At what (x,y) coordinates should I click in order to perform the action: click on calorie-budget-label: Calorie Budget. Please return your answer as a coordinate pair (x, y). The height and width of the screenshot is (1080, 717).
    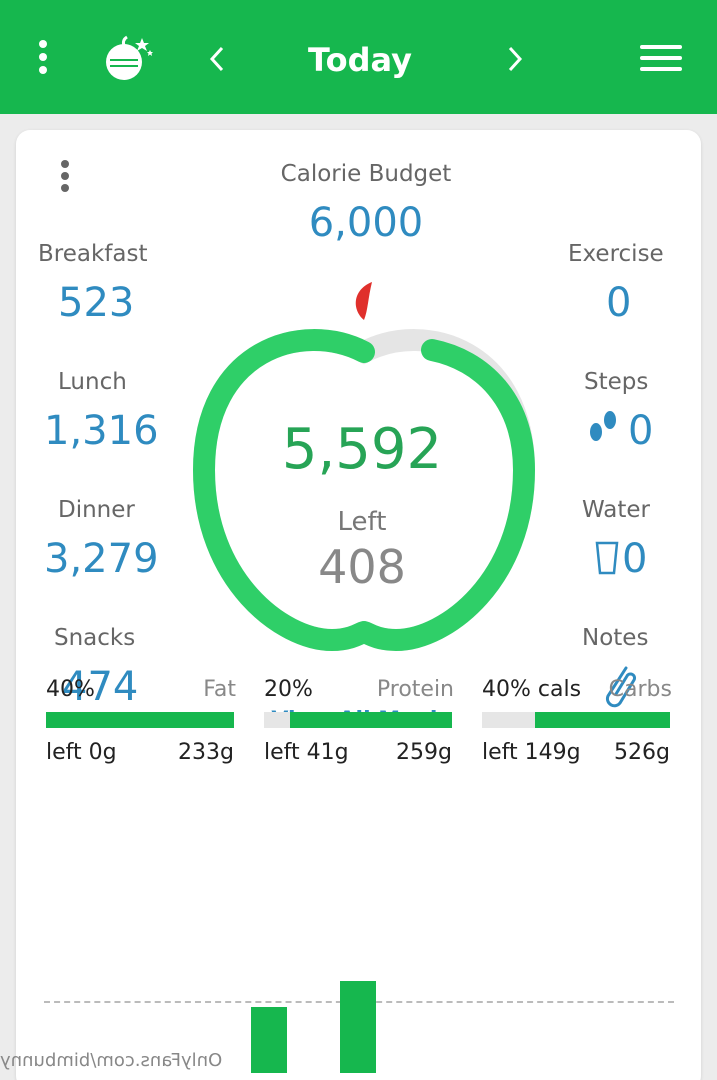
    Looking at the image, I should click on (366, 174).